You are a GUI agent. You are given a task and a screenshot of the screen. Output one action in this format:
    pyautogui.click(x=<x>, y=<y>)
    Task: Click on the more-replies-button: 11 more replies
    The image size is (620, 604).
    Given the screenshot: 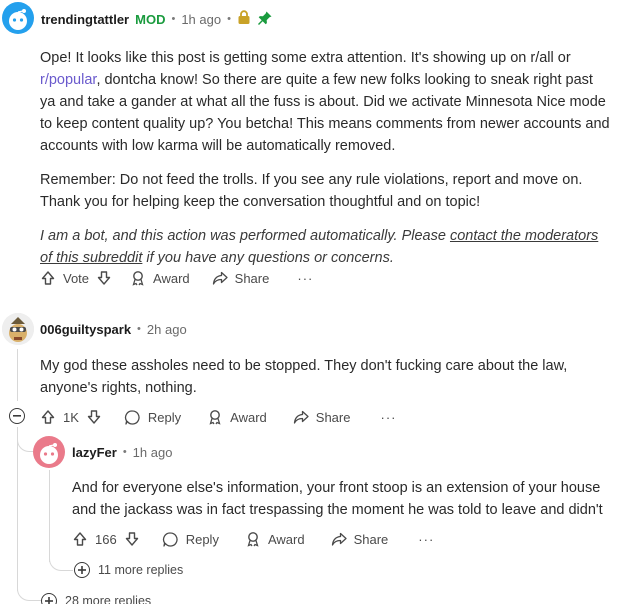 What is the action you would take?
    pyautogui.click(x=128, y=570)
    